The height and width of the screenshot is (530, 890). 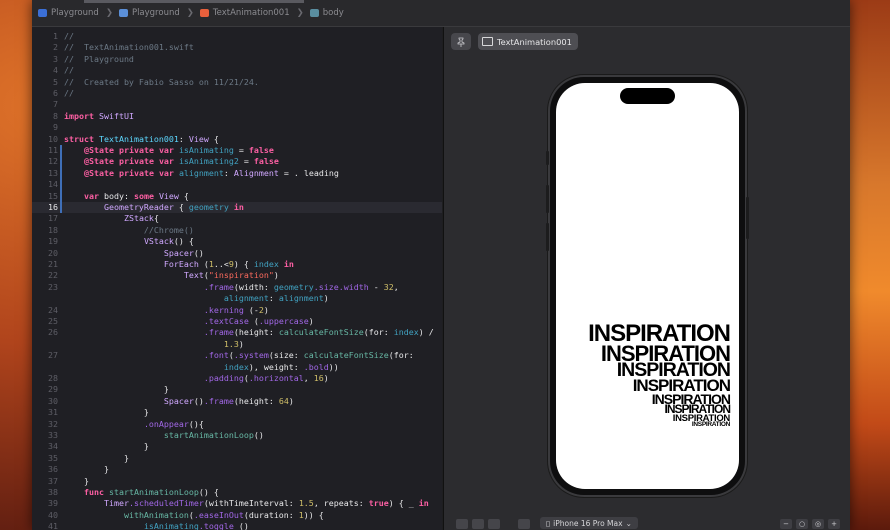 What do you see at coordinates (237, 389) in the screenshot?
I see `code-line: 29 }` at bounding box center [237, 389].